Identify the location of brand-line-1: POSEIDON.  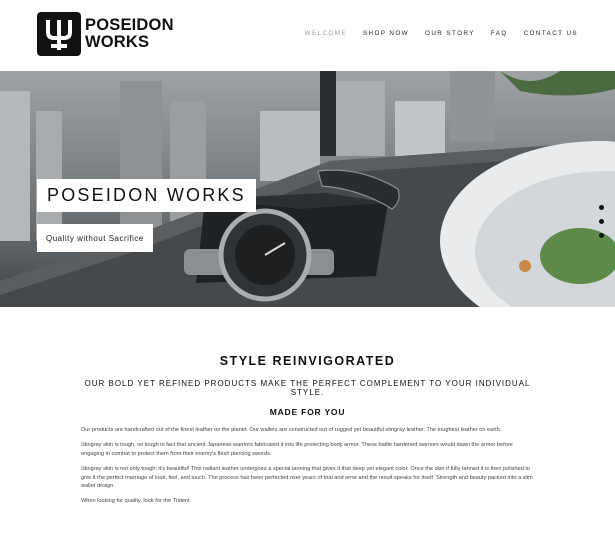
(129, 25).